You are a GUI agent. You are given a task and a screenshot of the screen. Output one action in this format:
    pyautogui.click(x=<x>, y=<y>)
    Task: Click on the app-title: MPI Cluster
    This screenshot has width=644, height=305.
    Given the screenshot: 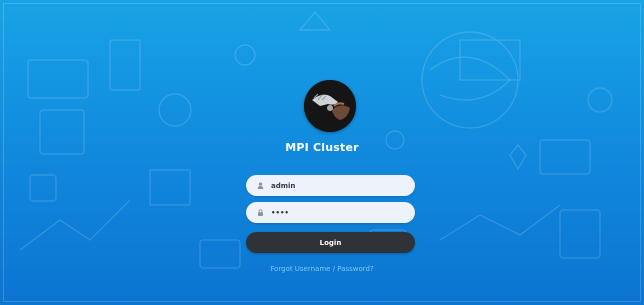 What is the action you would take?
    pyautogui.click(x=322, y=147)
    